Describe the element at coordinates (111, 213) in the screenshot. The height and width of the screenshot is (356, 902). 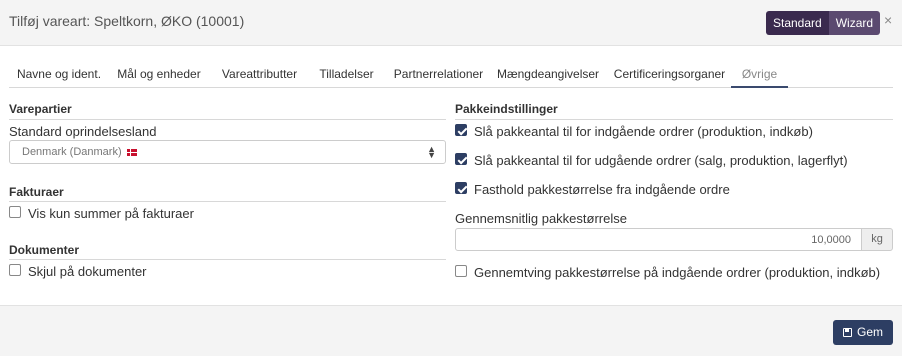
I see `summary-only-label: Vis kun summer på fakturaer` at that location.